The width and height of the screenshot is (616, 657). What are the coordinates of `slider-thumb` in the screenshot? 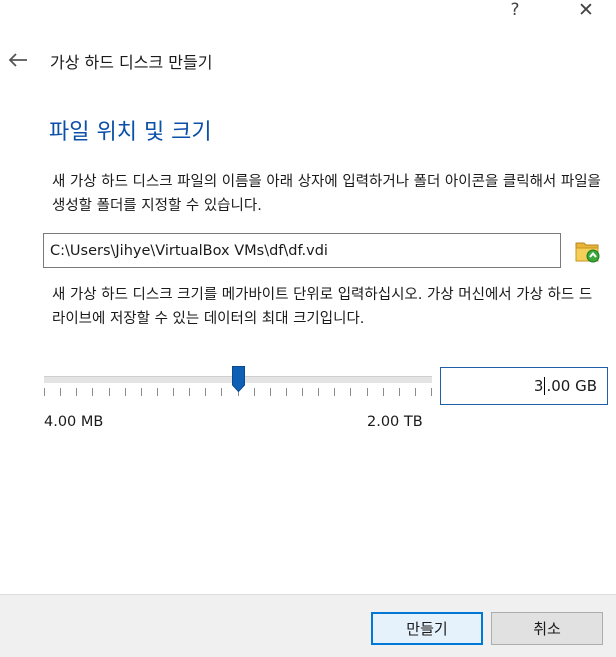 It's located at (238, 379).